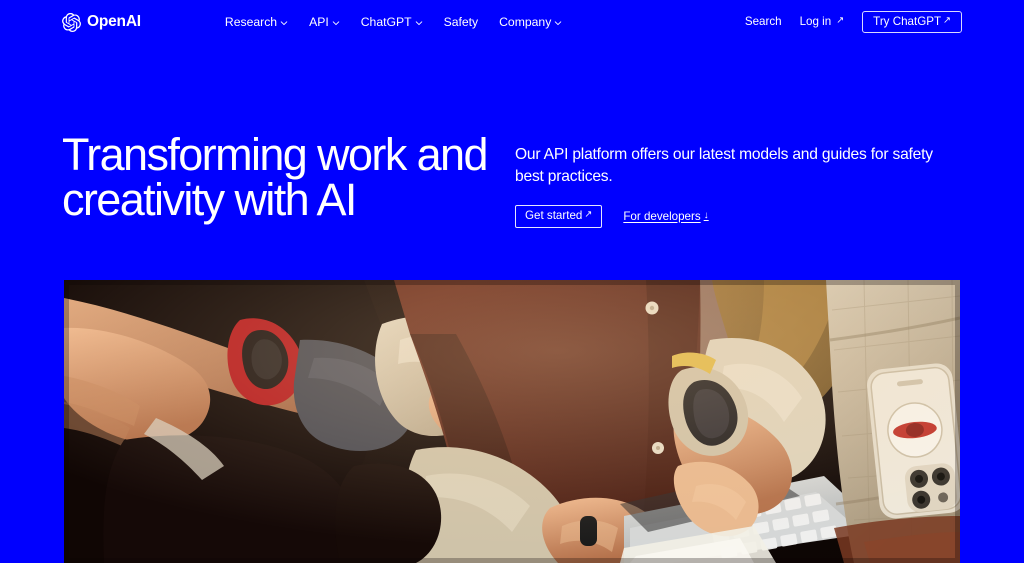 This screenshot has height=563, width=1024. What do you see at coordinates (530, 22) in the screenshot?
I see `nav-item-company: Company` at bounding box center [530, 22].